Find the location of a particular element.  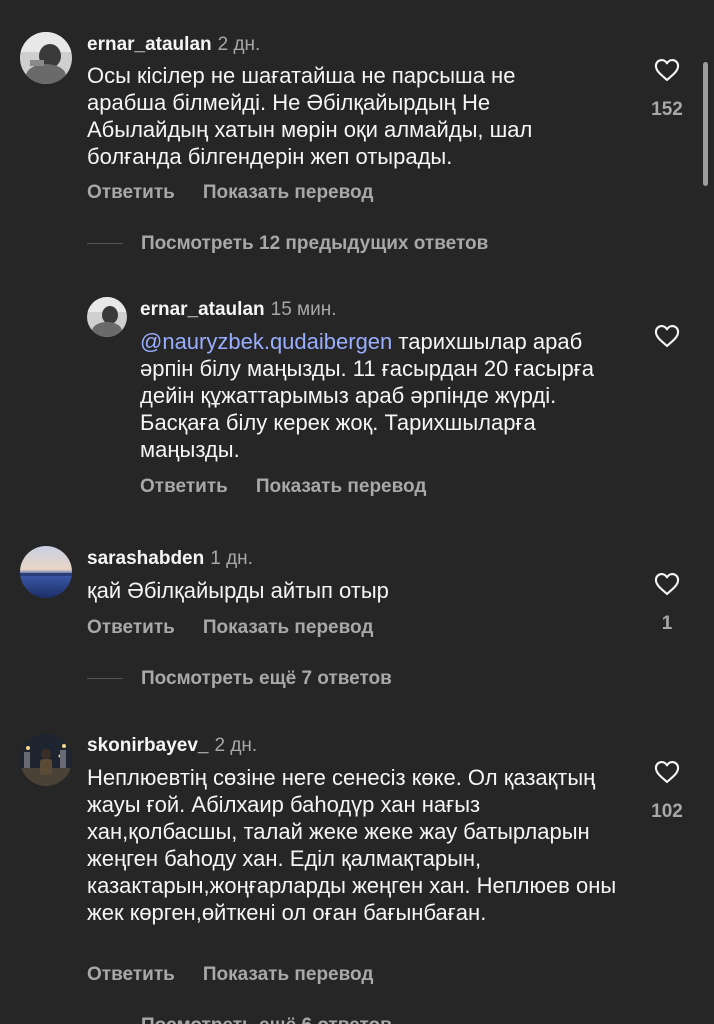

username: sarashabden is located at coordinates (145, 558).